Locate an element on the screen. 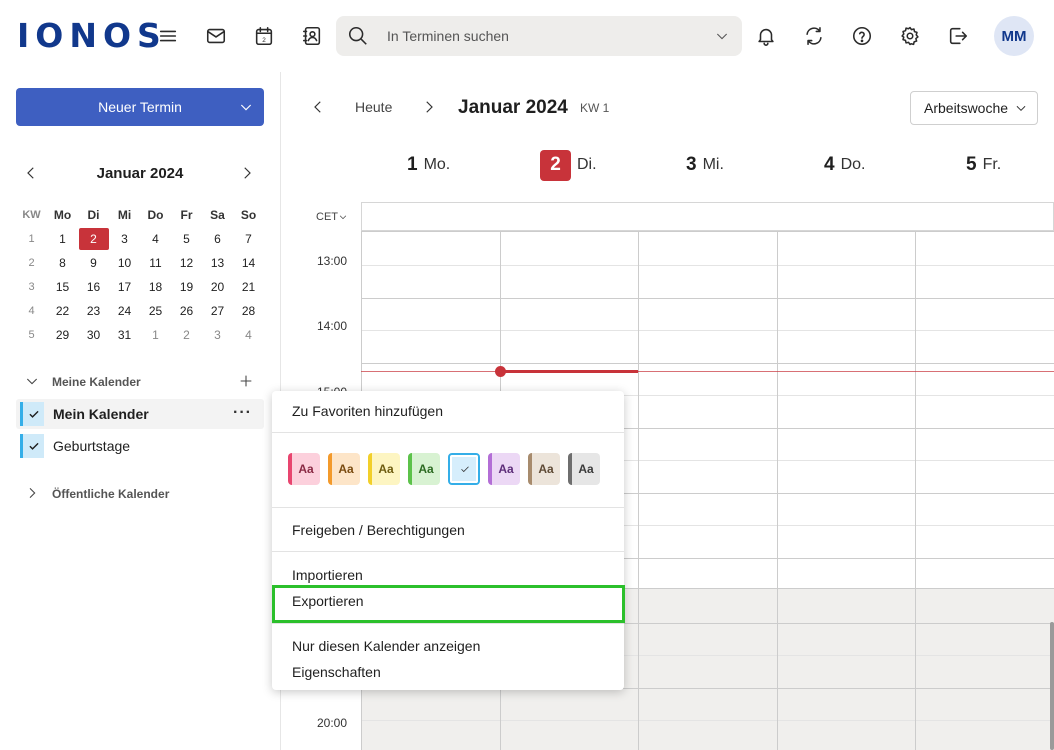  mini-calendar-day: 9 is located at coordinates (93, 263).